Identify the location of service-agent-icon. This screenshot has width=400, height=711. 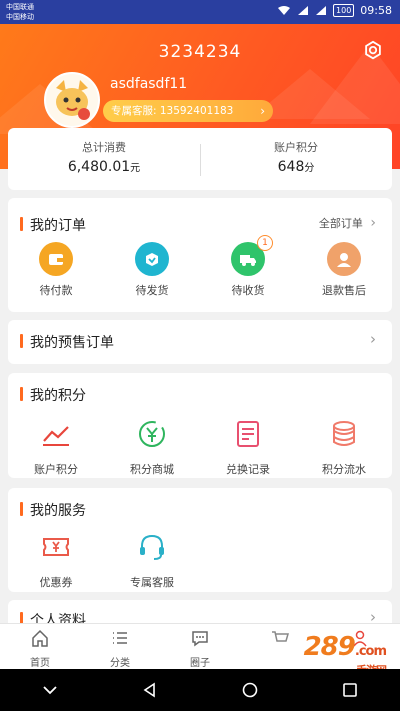
(344, 259).